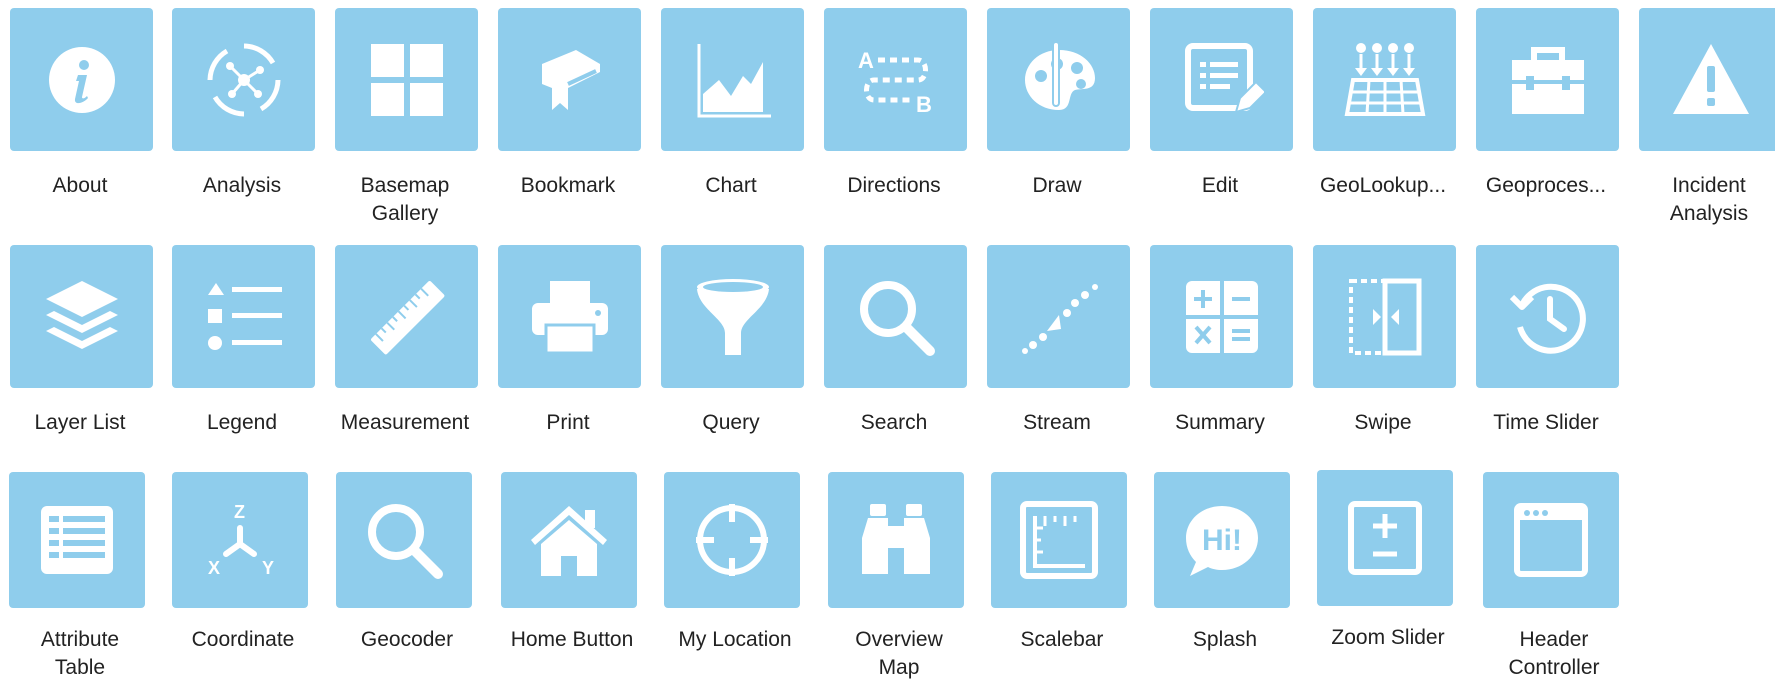  What do you see at coordinates (243, 639) in the screenshot?
I see `widget-label: Coordinate` at bounding box center [243, 639].